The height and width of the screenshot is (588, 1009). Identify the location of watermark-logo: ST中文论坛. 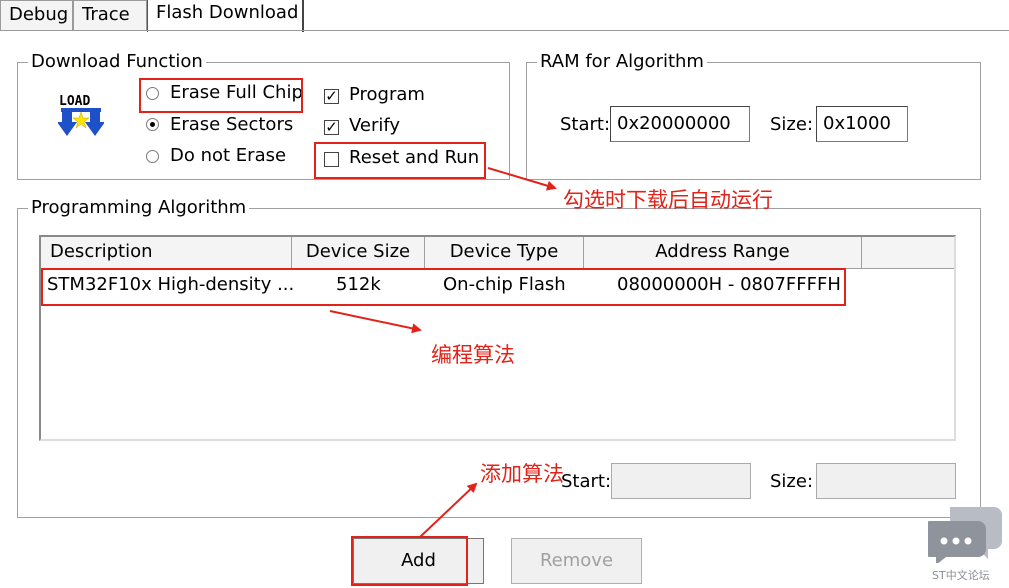
(962, 545).